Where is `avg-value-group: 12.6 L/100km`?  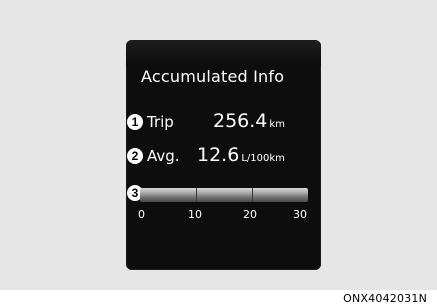
avg-value-group: 12.6 L/100km is located at coordinates (241, 155).